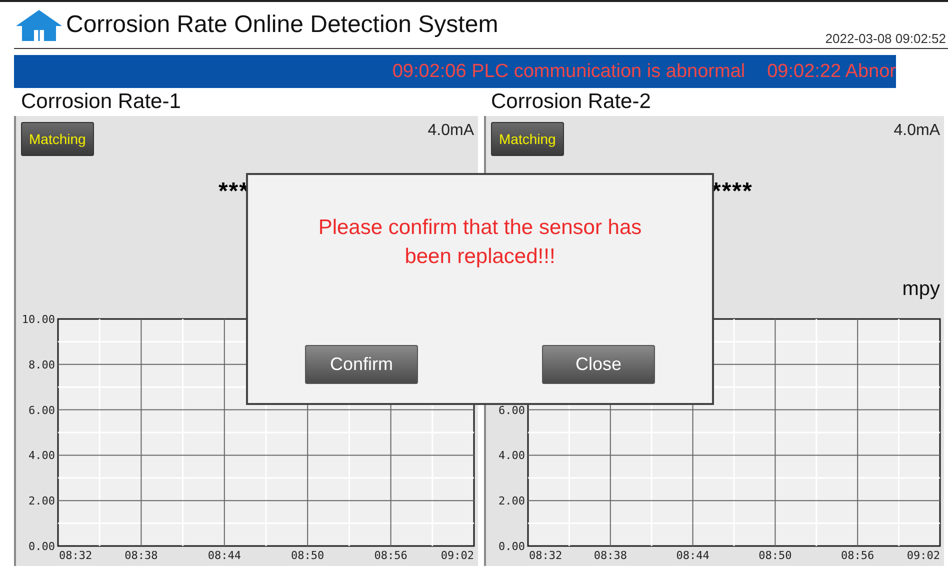 The height and width of the screenshot is (567, 948). I want to click on dialog-message: Please confirm that the sensor has been replaced!!!, so click(480, 242).